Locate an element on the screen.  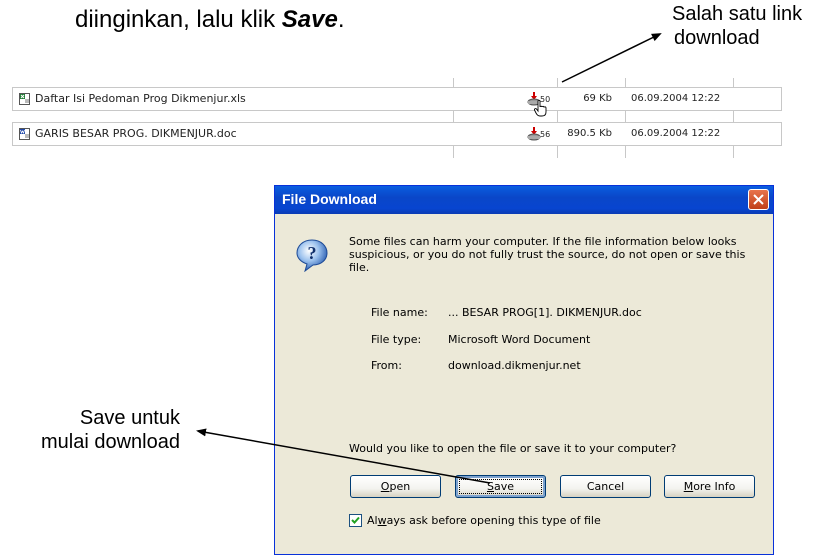
download-link-arrow is located at coordinates (611, 58).